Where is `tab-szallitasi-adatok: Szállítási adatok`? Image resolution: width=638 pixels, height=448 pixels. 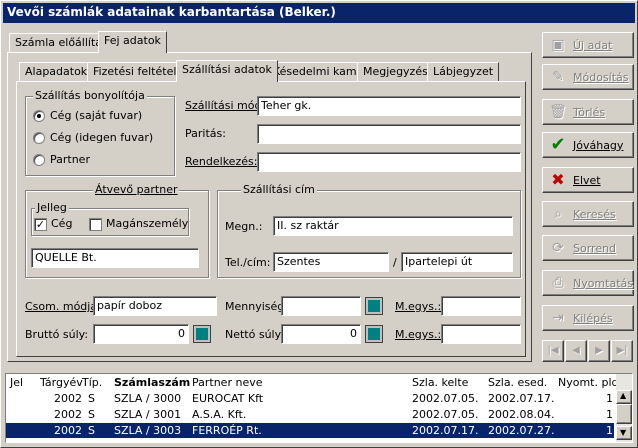 tab-szallitasi-adatok: Szállítási adatok is located at coordinates (227, 71).